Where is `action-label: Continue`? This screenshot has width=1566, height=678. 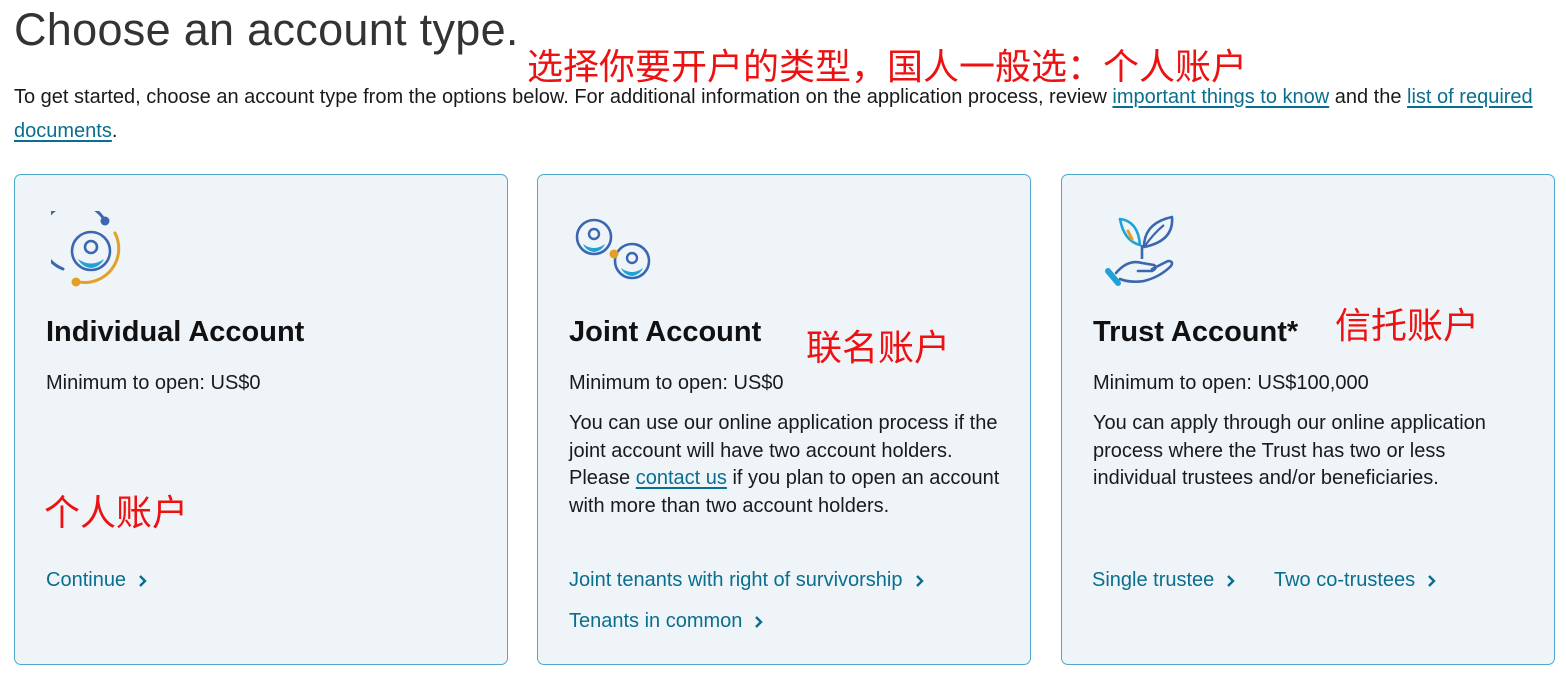
action-label: Continue is located at coordinates (86, 580).